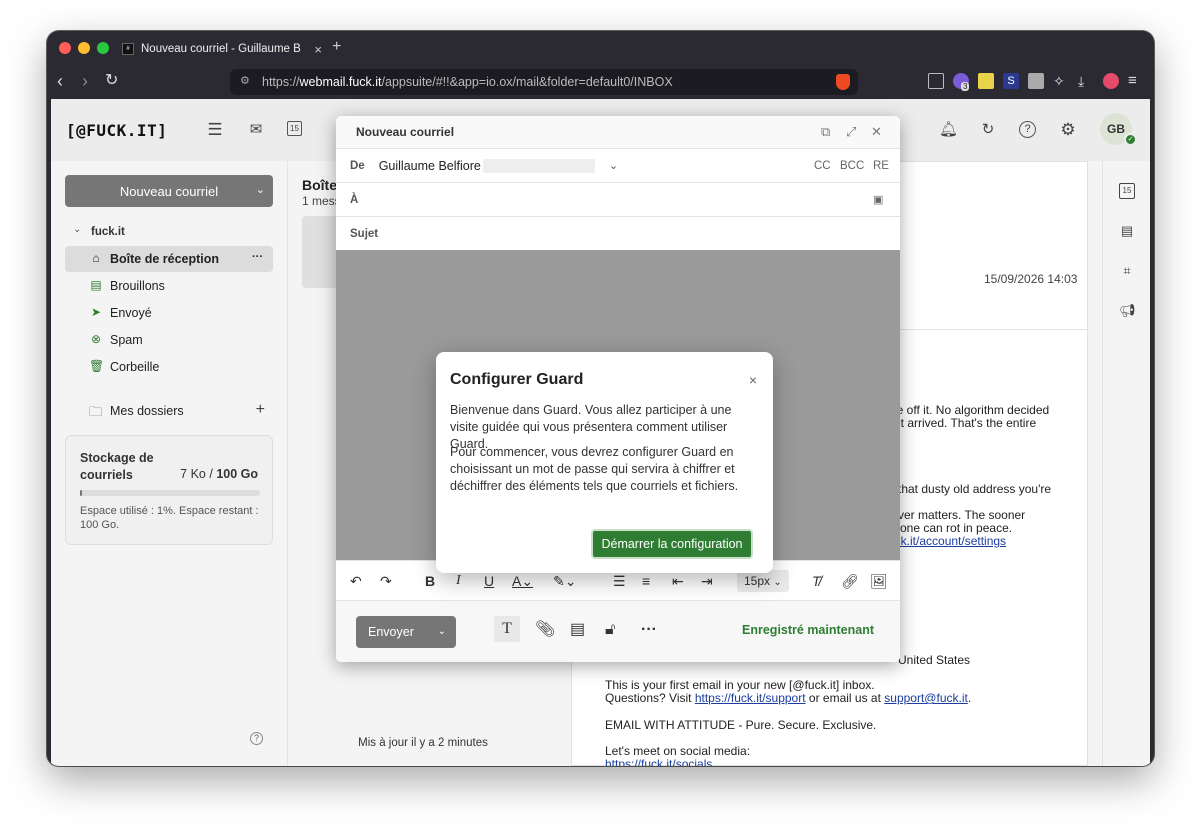 The width and height of the screenshot is (1200, 829). I want to click on notifications-bell-icon: 🔔︎, so click(948, 130).